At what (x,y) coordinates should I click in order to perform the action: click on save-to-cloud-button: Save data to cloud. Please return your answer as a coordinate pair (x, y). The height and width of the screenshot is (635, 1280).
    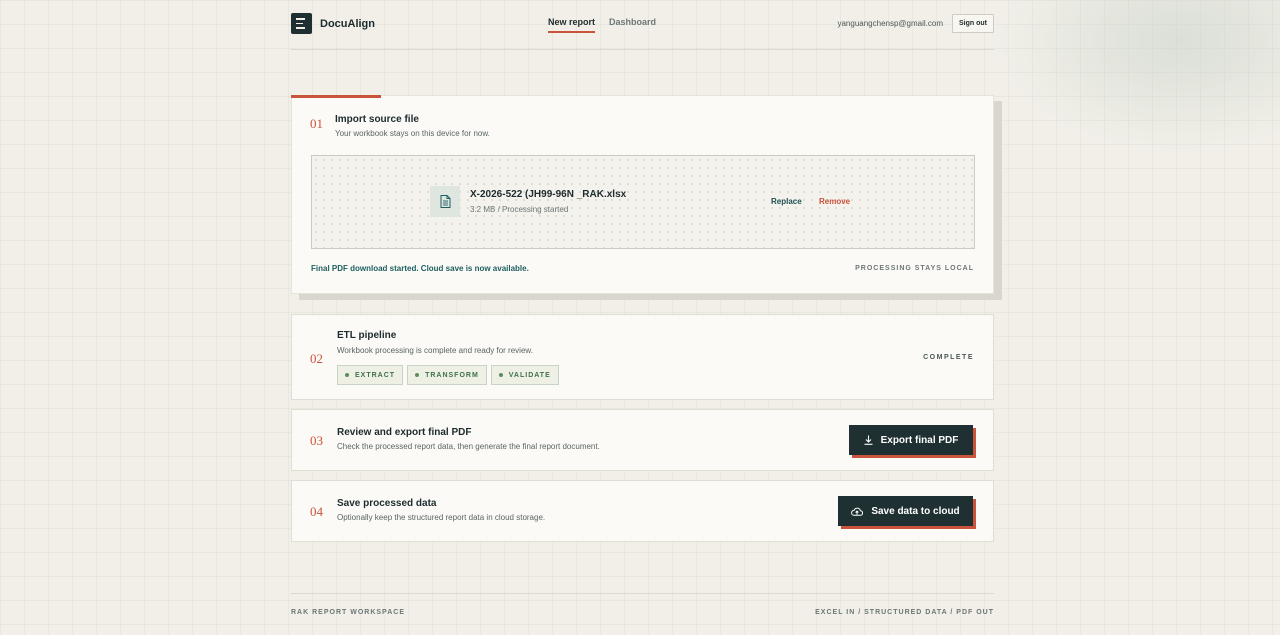
    Looking at the image, I should click on (905, 511).